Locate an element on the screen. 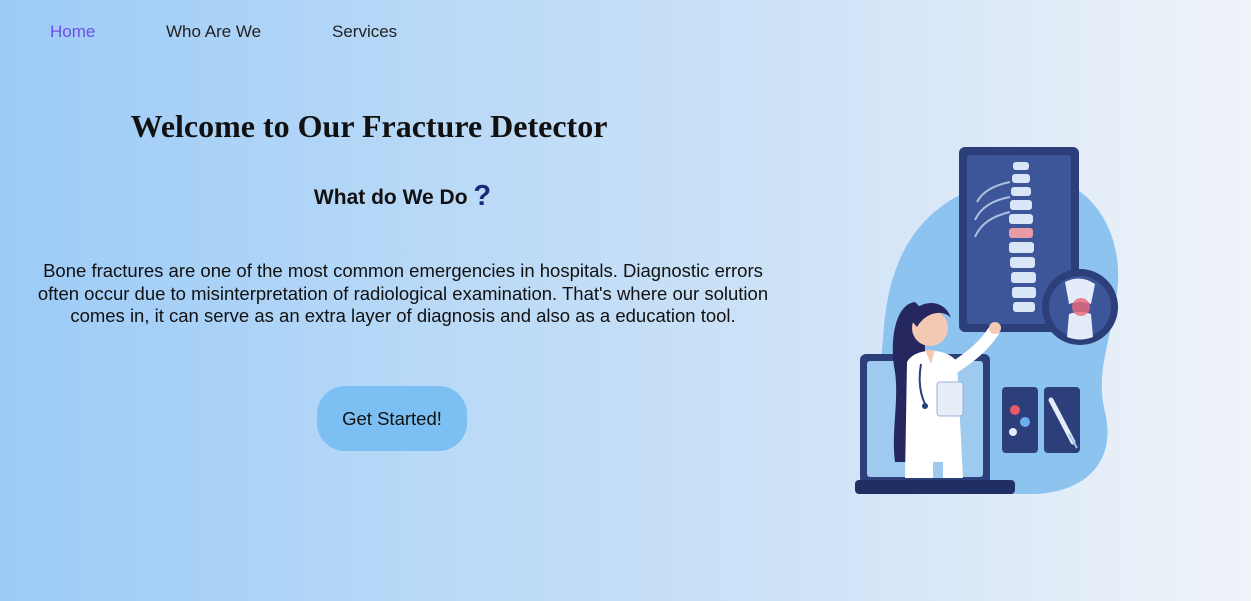 The width and height of the screenshot is (1251, 601). section-subtitle: What do We Do ? is located at coordinates (402, 196).